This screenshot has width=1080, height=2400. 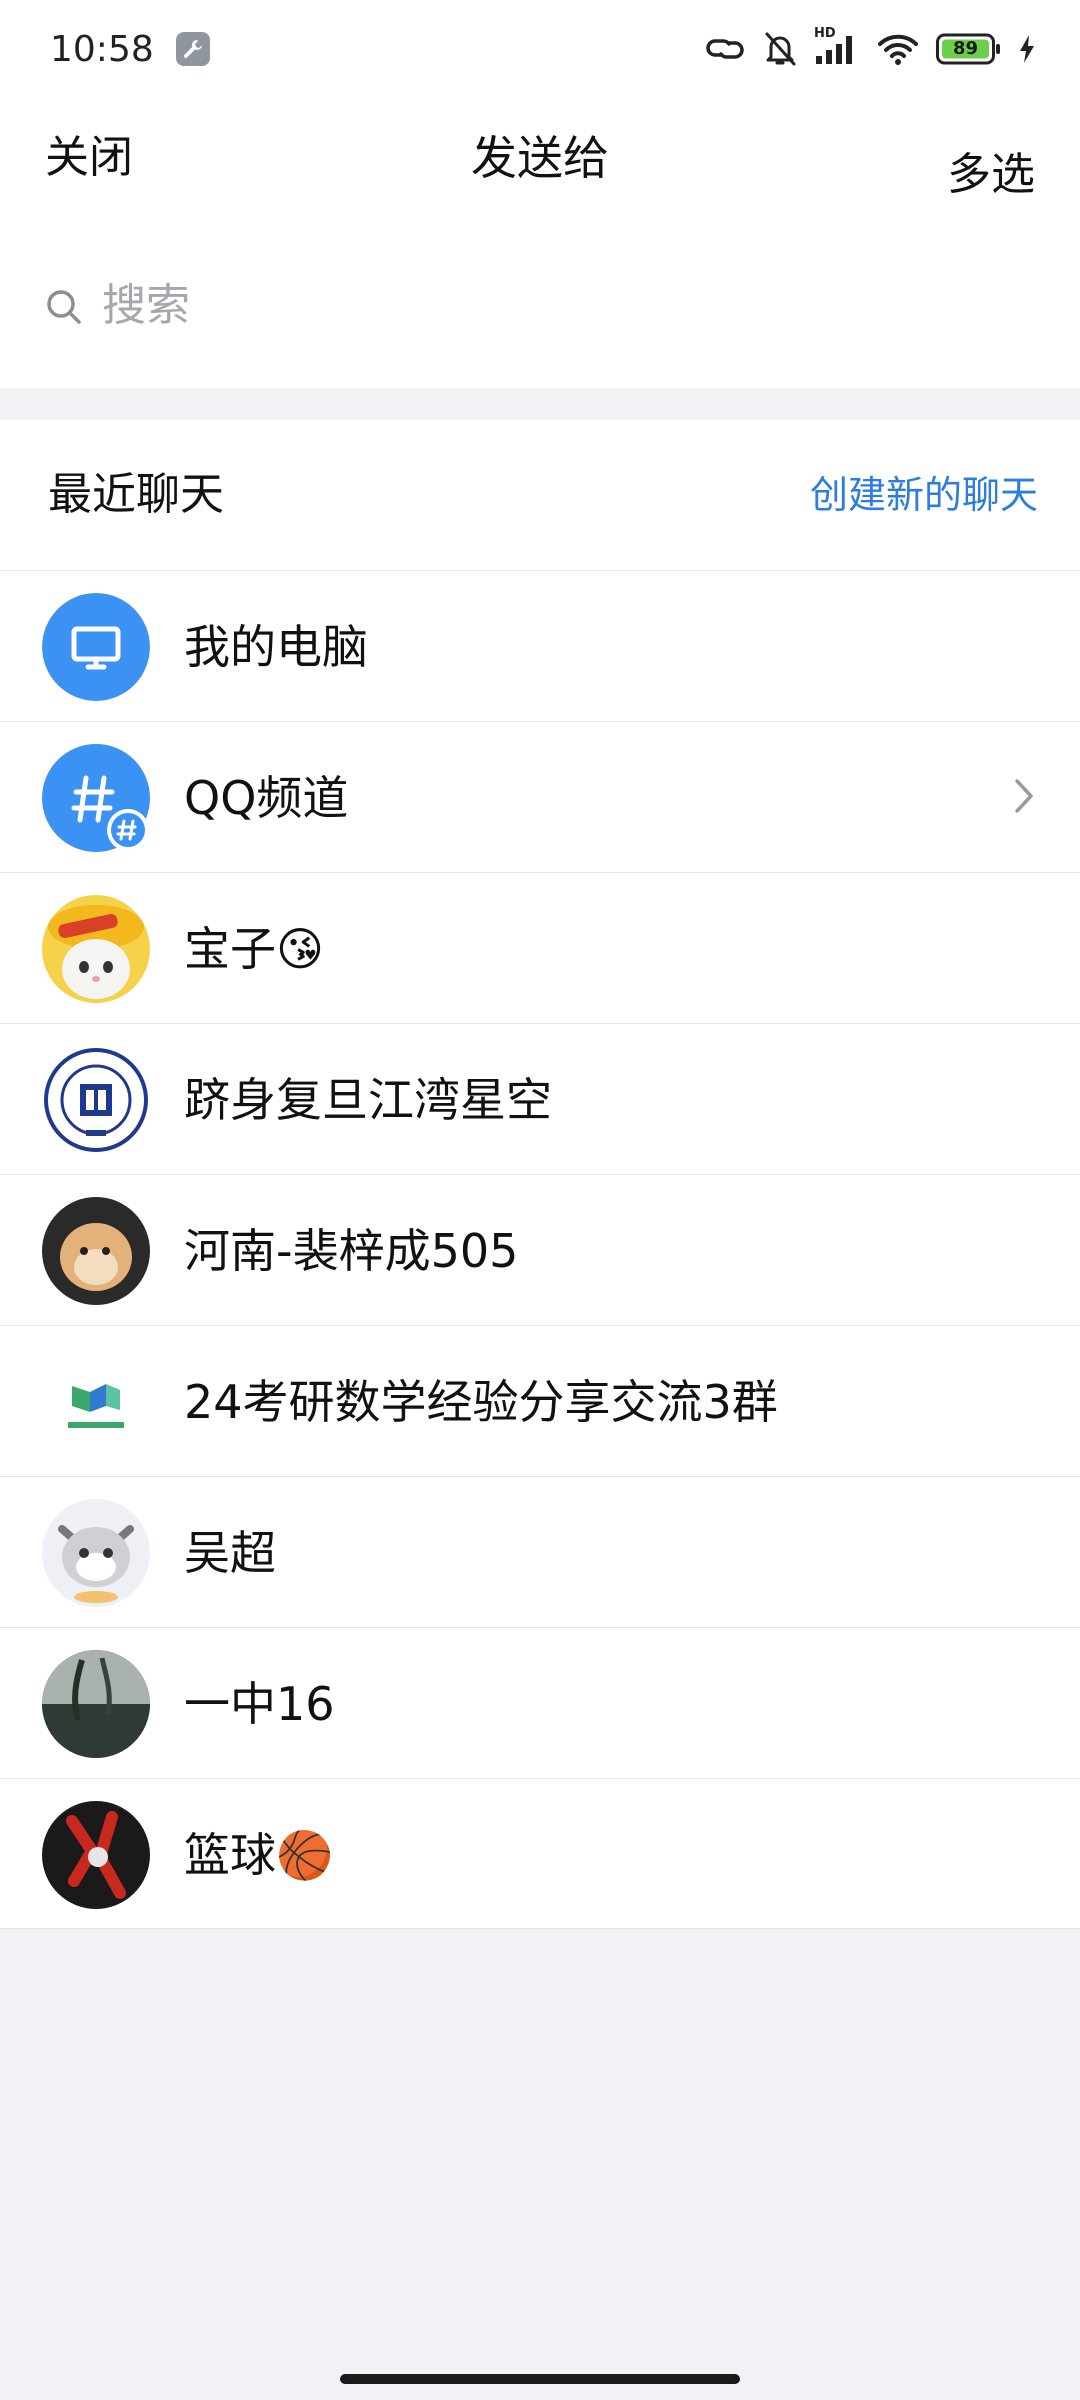 What do you see at coordinates (540, 403) in the screenshot?
I see `section-divider` at bounding box center [540, 403].